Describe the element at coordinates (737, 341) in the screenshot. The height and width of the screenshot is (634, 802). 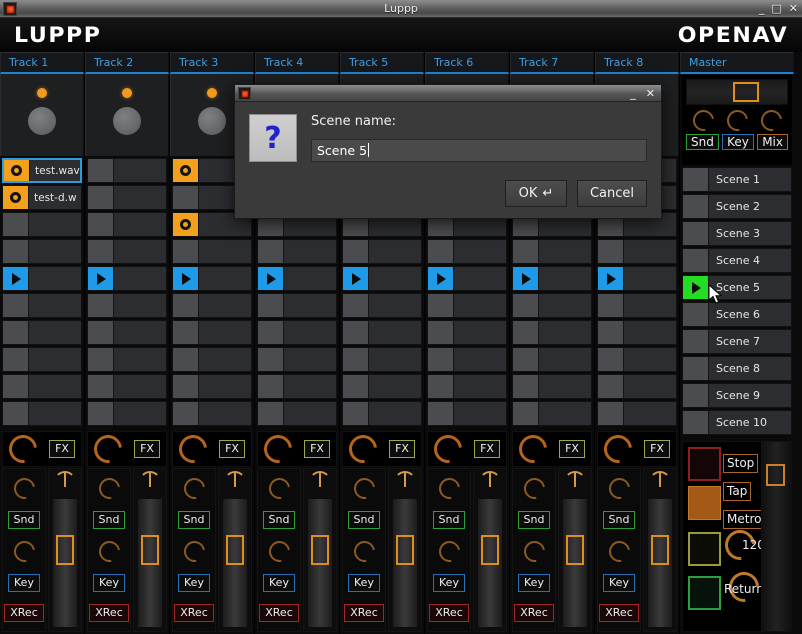
I see `scene-row: Scene 7` at that location.